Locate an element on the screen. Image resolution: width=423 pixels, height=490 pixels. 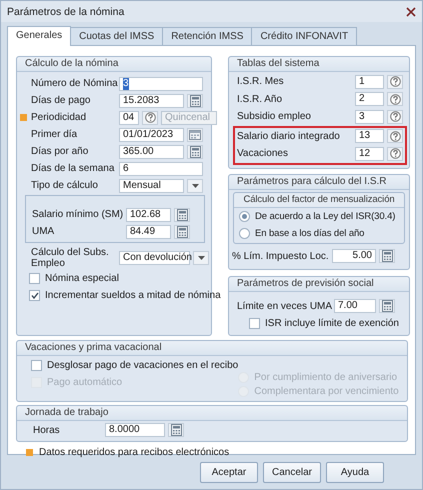
field-label: Días de pago is located at coordinates (61, 100).